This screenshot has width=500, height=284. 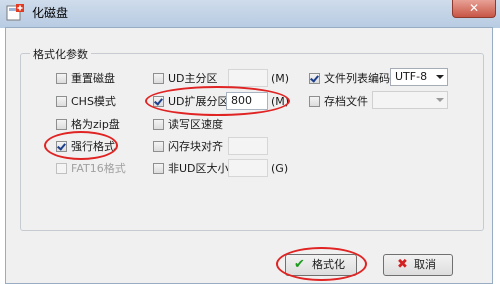 I want to click on non-ud-size-input, so click(x=248, y=168).